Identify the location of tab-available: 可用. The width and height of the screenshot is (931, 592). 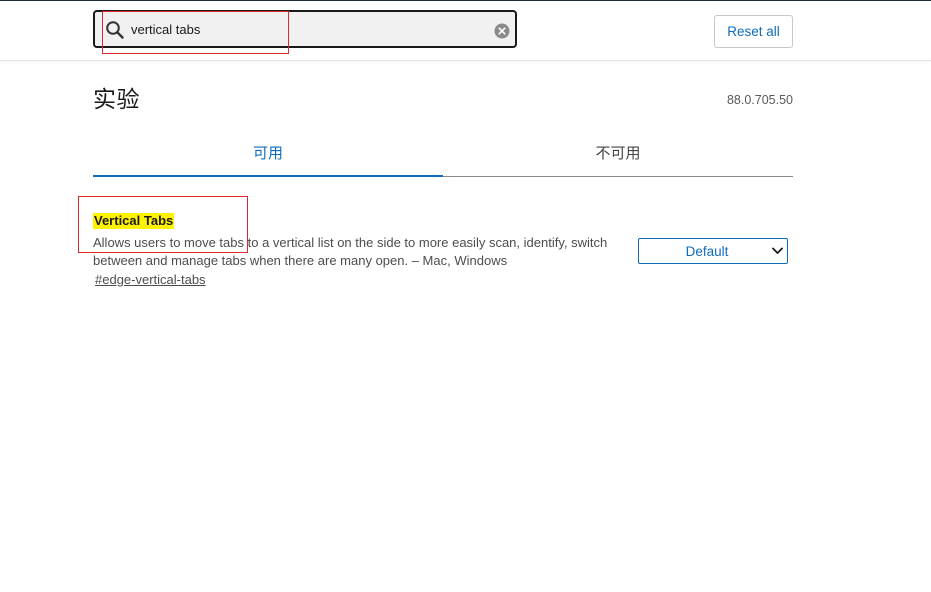
(268, 160).